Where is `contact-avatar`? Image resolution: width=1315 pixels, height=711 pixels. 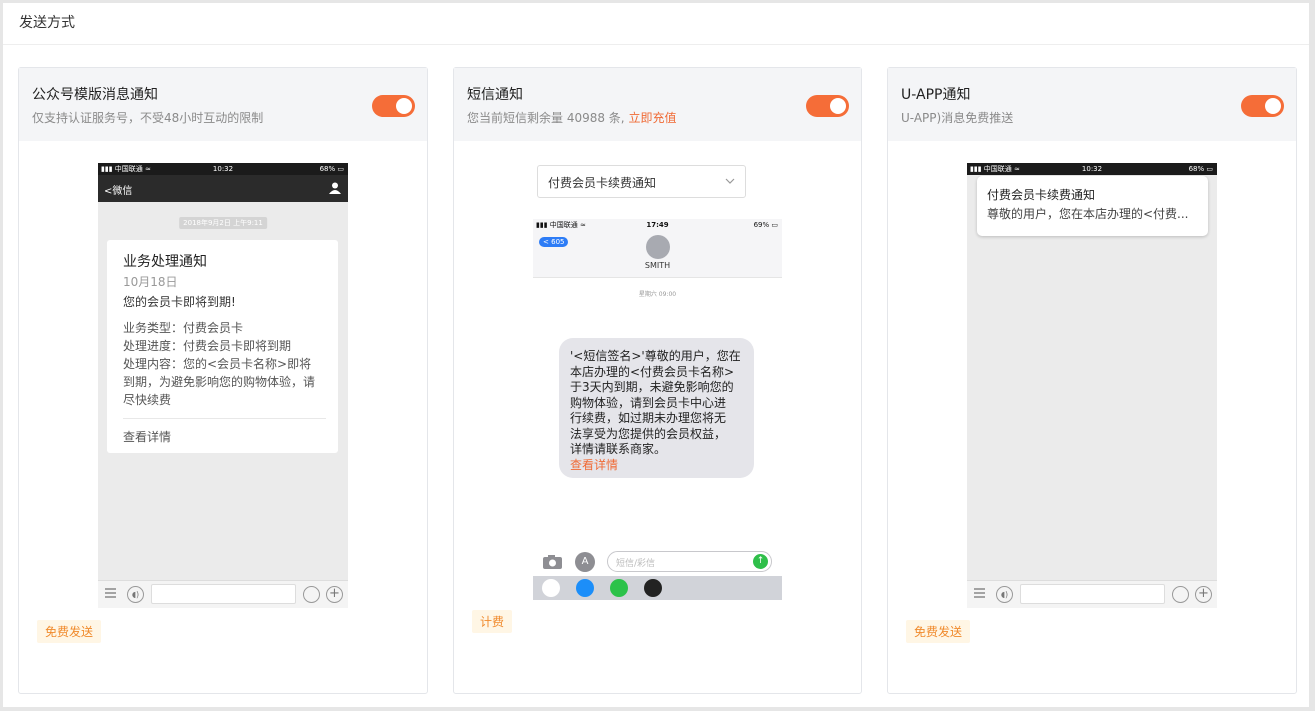 contact-avatar is located at coordinates (658, 247).